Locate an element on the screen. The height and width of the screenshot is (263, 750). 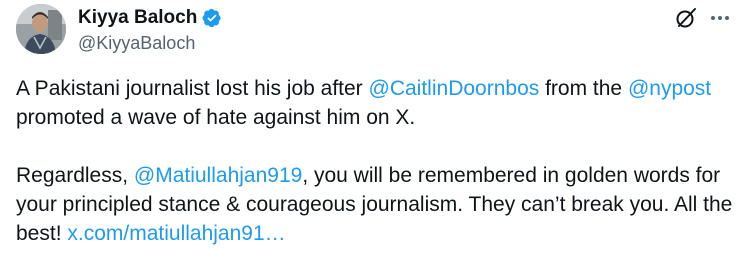
author-handle: @KiyyaBaloch is located at coordinates (136, 43).